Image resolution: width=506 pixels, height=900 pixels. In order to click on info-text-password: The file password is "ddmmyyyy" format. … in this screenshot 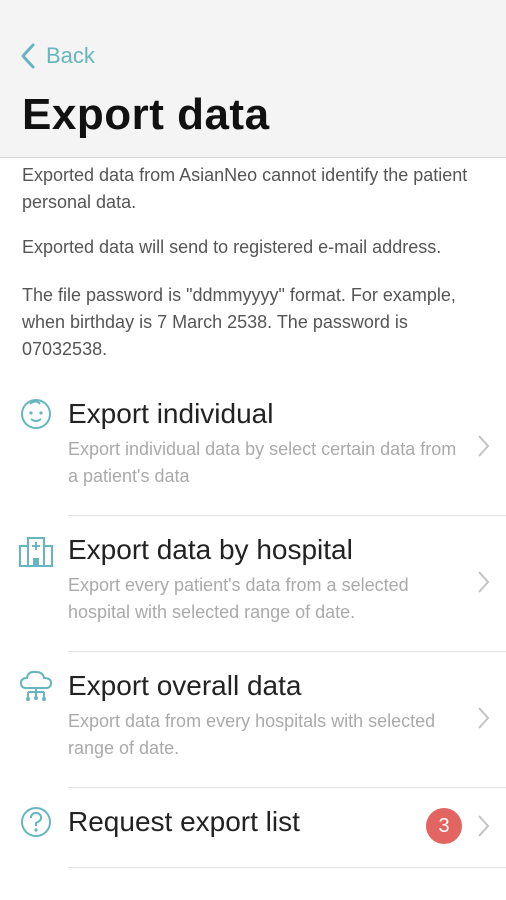, I will do `click(239, 322)`.